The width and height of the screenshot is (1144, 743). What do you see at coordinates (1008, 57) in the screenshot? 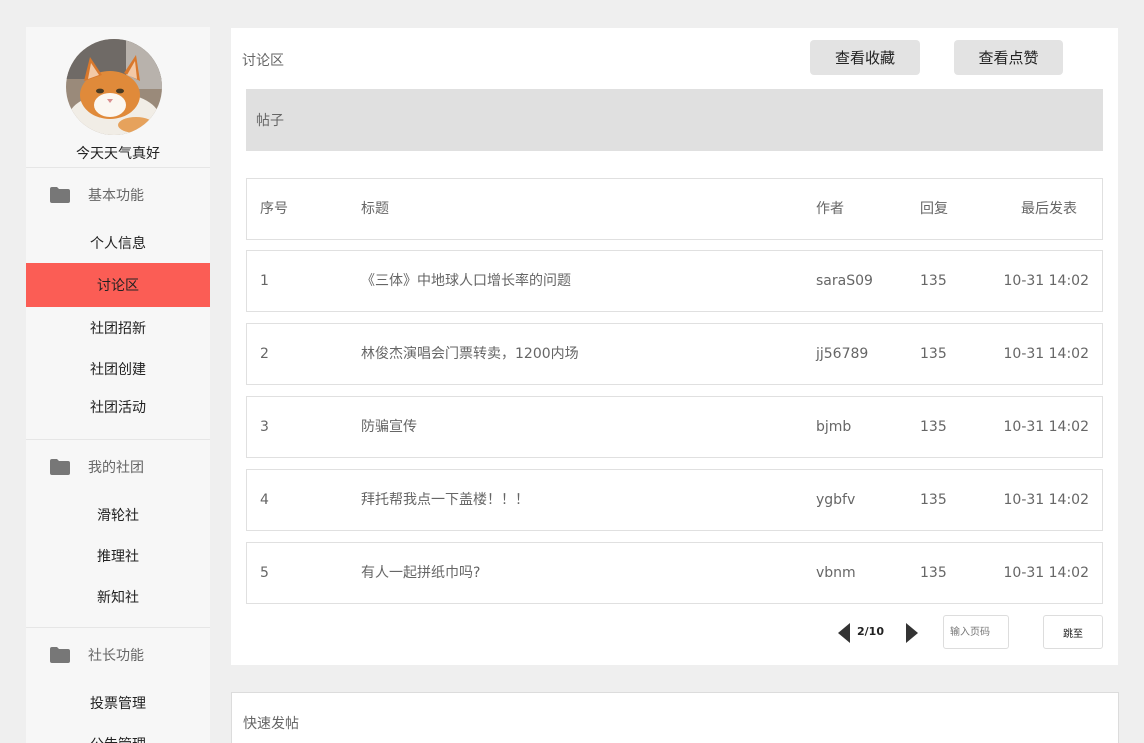
I see `view-likes-button: 查看点赞` at bounding box center [1008, 57].